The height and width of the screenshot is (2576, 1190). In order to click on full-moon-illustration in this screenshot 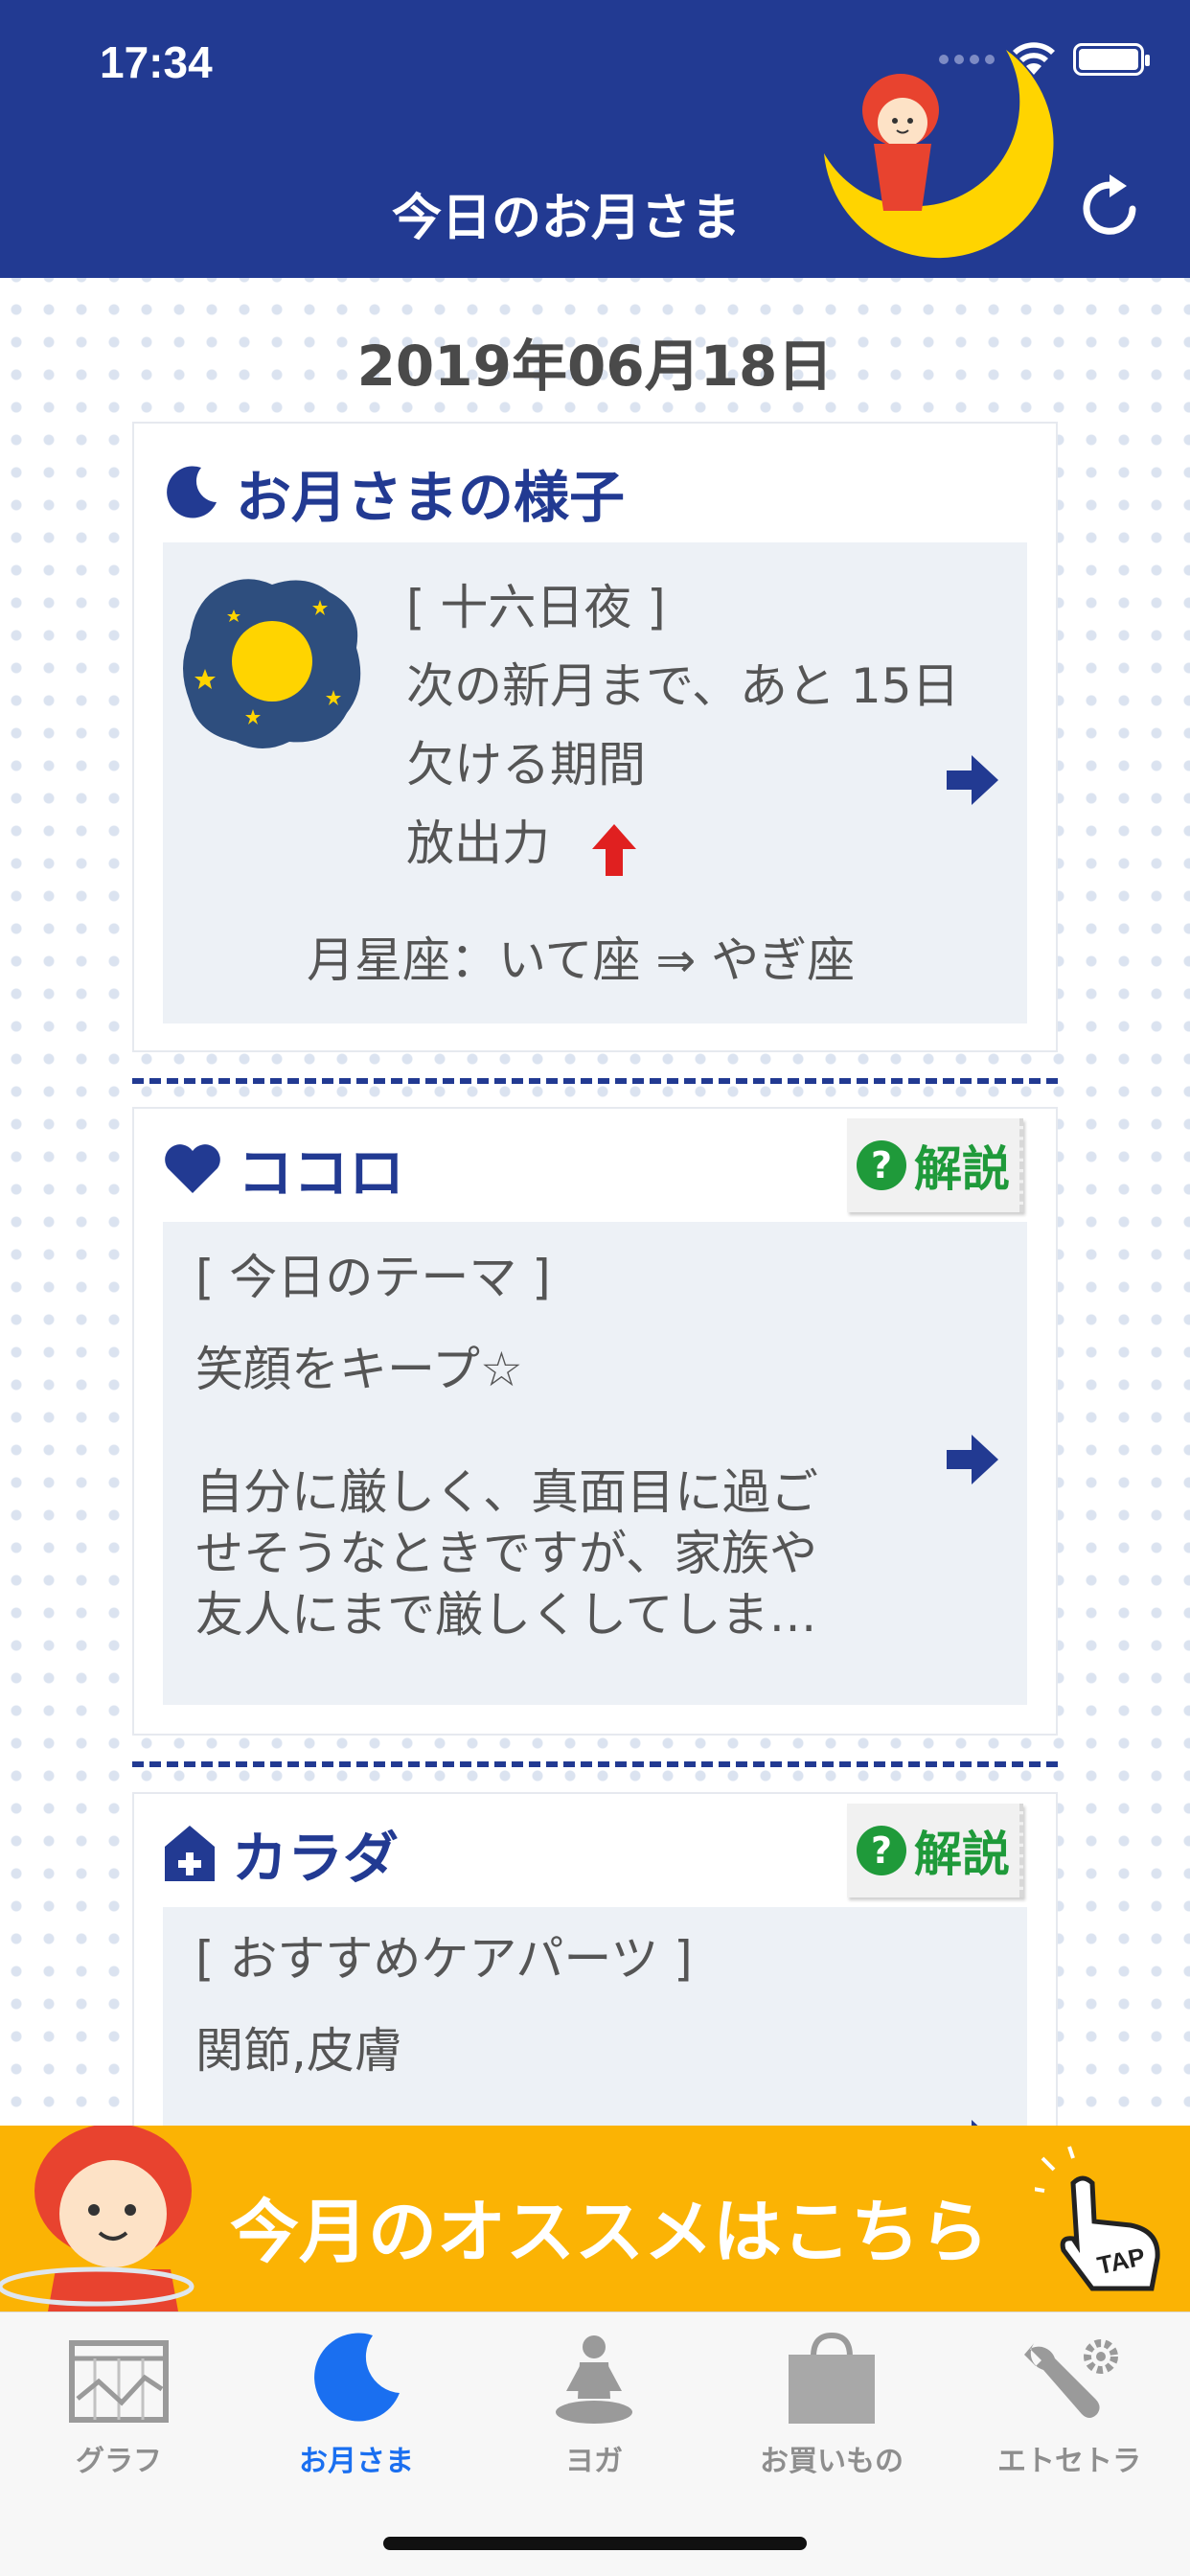, I will do `click(272, 663)`.